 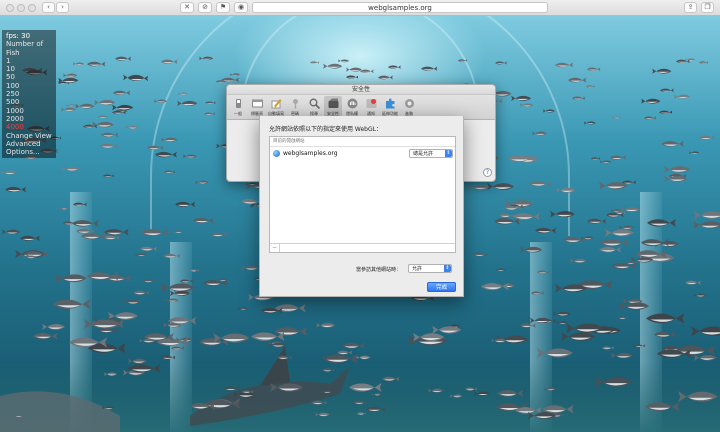 I want to click on chevron-right-icon: ›, so click(x=62, y=7).